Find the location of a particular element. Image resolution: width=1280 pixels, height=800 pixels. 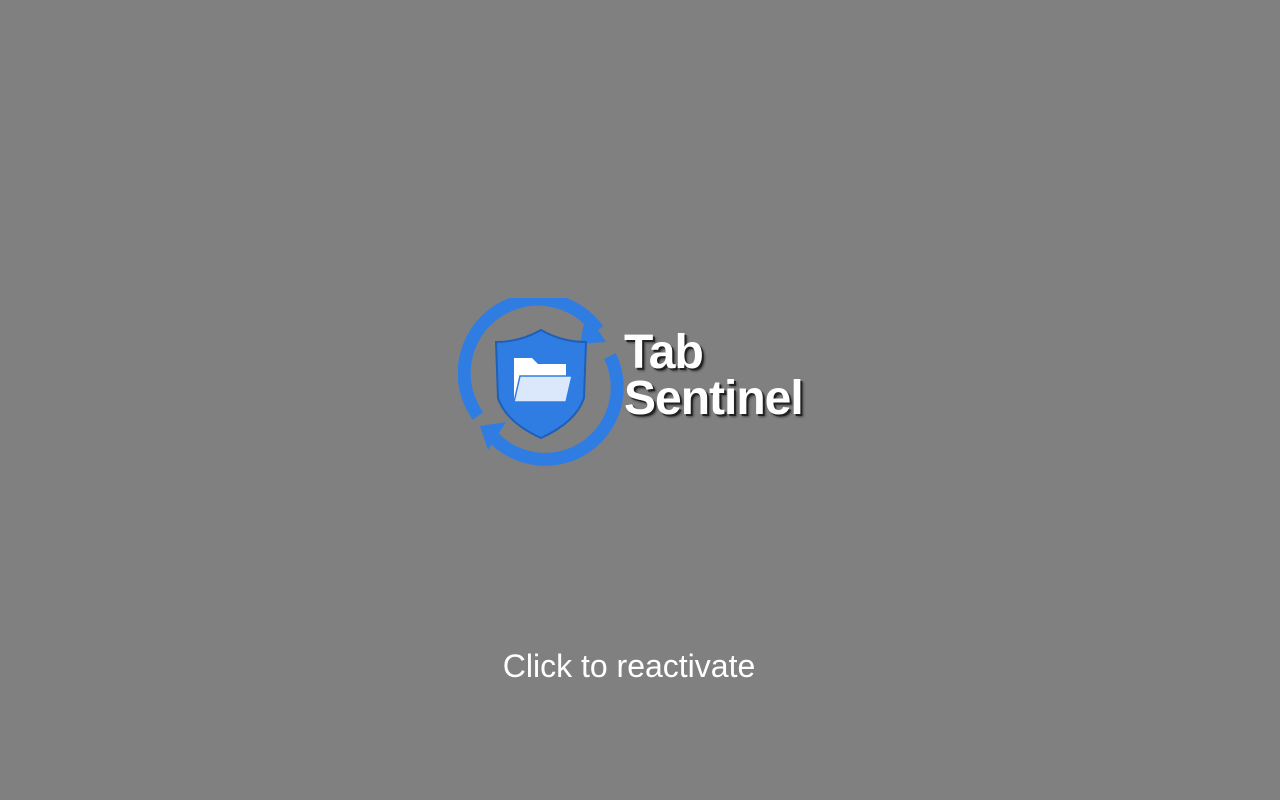

app-wordmark: Tab Sentinel is located at coordinates (714, 375).